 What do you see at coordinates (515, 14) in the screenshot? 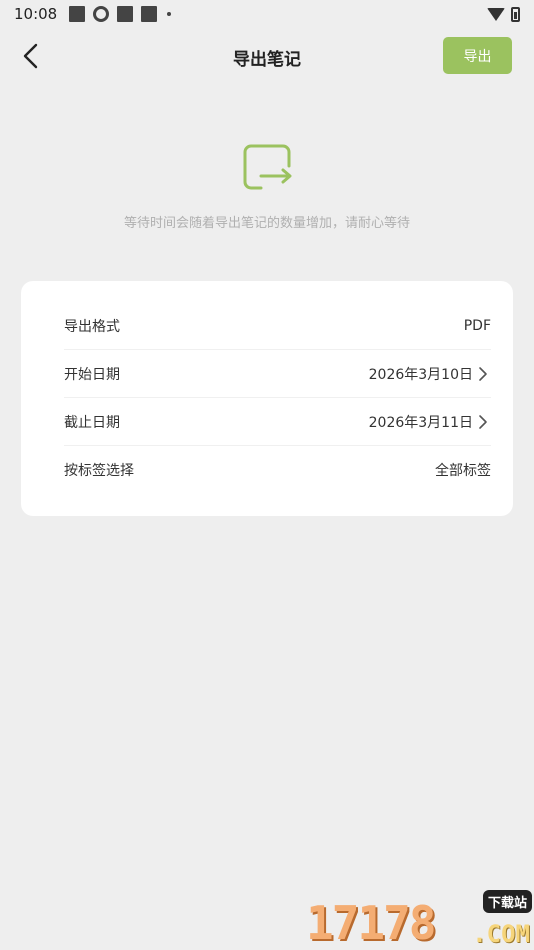
I see `battery-icon` at bounding box center [515, 14].